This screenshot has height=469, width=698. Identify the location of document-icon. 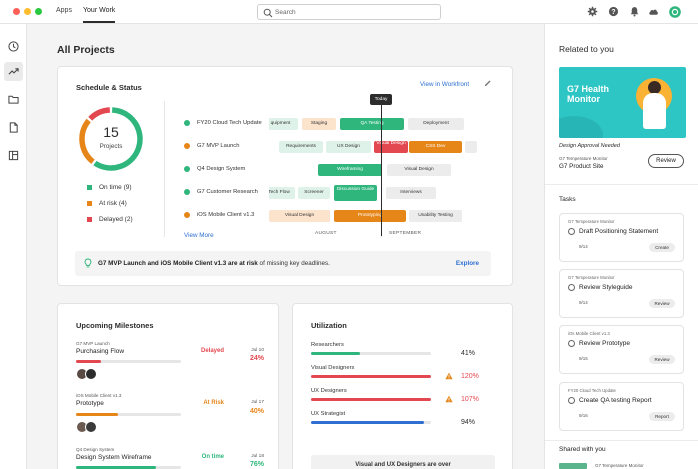
(13, 127).